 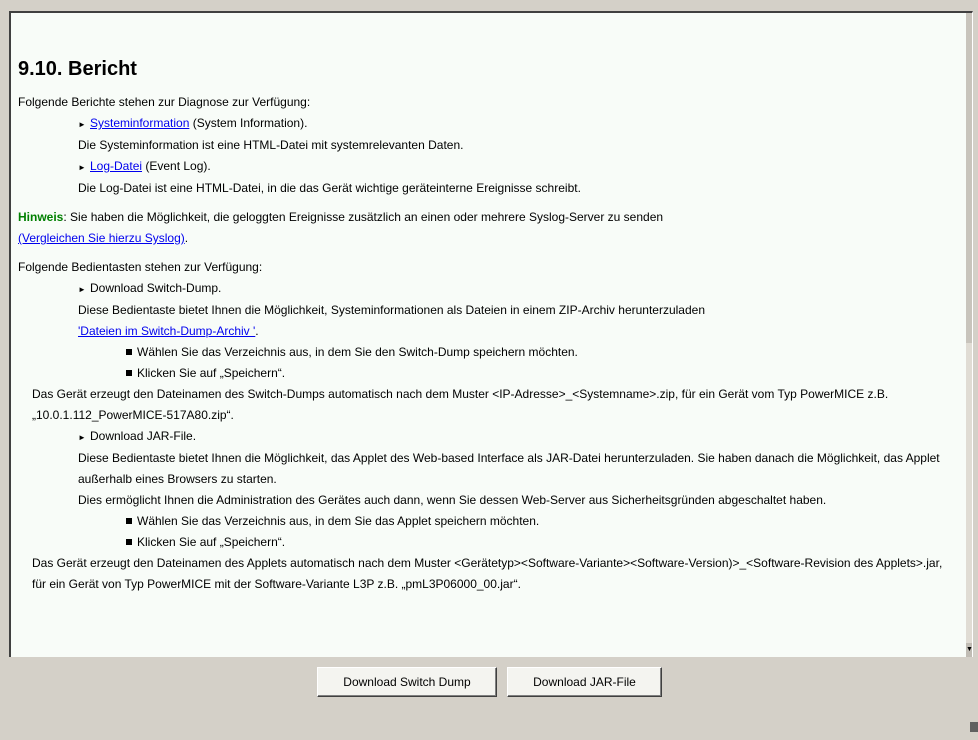 What do you see at coordinates (969, 650) in the screenshot?
I see `scroll-down-arrow-icon: ▼` at bounding box center [969, 650].